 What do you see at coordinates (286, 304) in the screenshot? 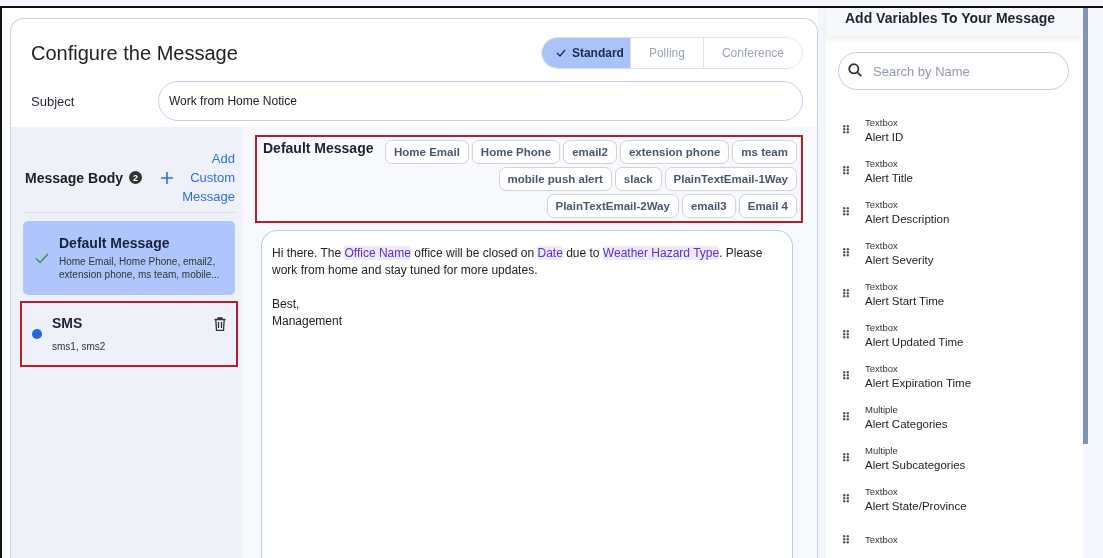
I see `message-text: Best,` at bounding box center [286, 304].